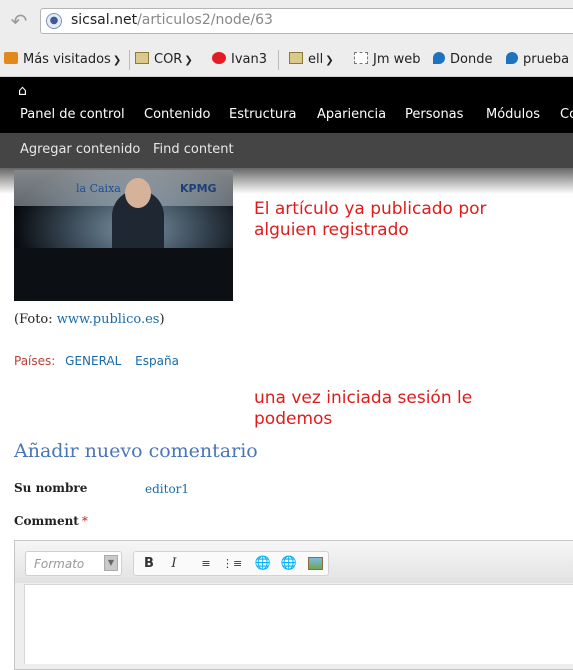  What do you see at coordinates (157, 361) in the screenshot?
I see `country-tag-espana: España` at bounding box center [157, 361].